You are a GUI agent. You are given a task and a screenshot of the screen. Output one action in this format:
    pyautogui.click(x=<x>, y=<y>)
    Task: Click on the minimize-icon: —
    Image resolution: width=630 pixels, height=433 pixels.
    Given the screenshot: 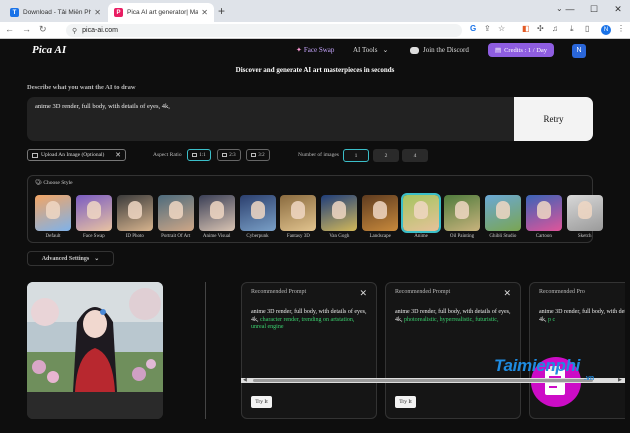 What is the action you would take?
    pyautogui.click(x=570, y=11)
    